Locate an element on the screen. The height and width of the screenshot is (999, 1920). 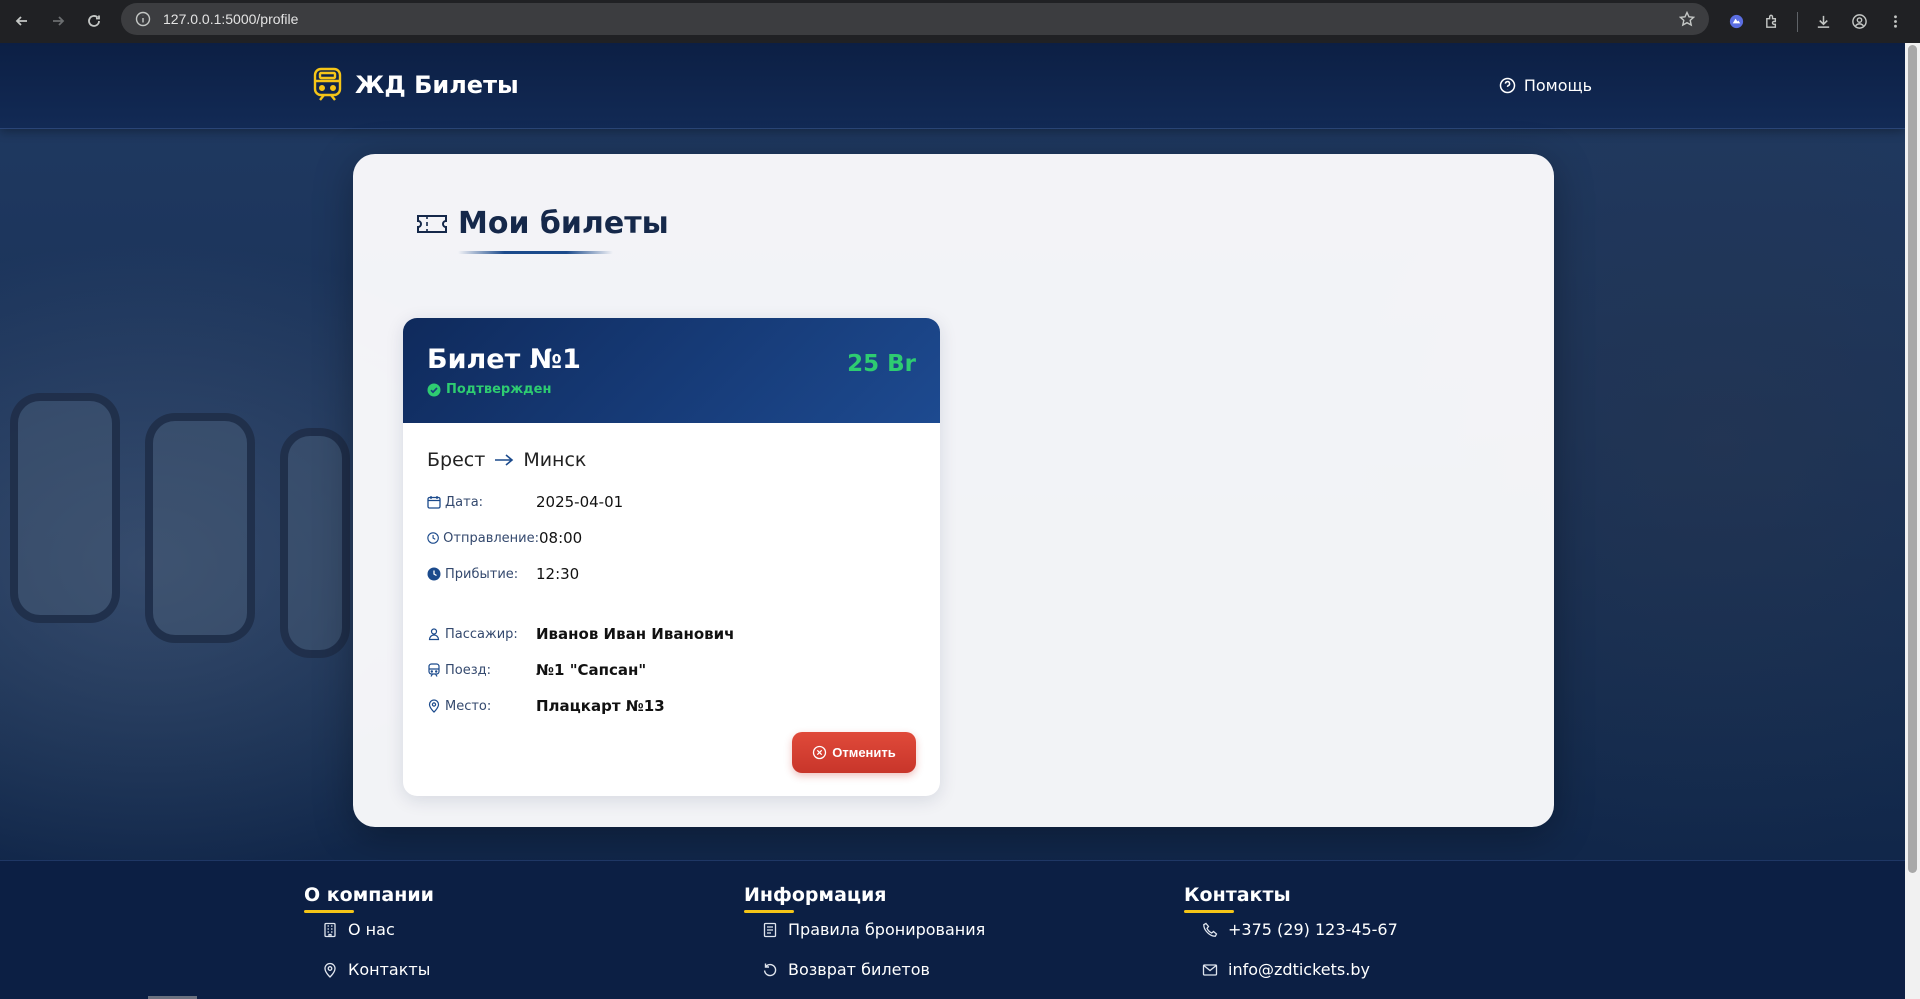
footer-column-title: Контакты is located at coordinates (1237, 895).